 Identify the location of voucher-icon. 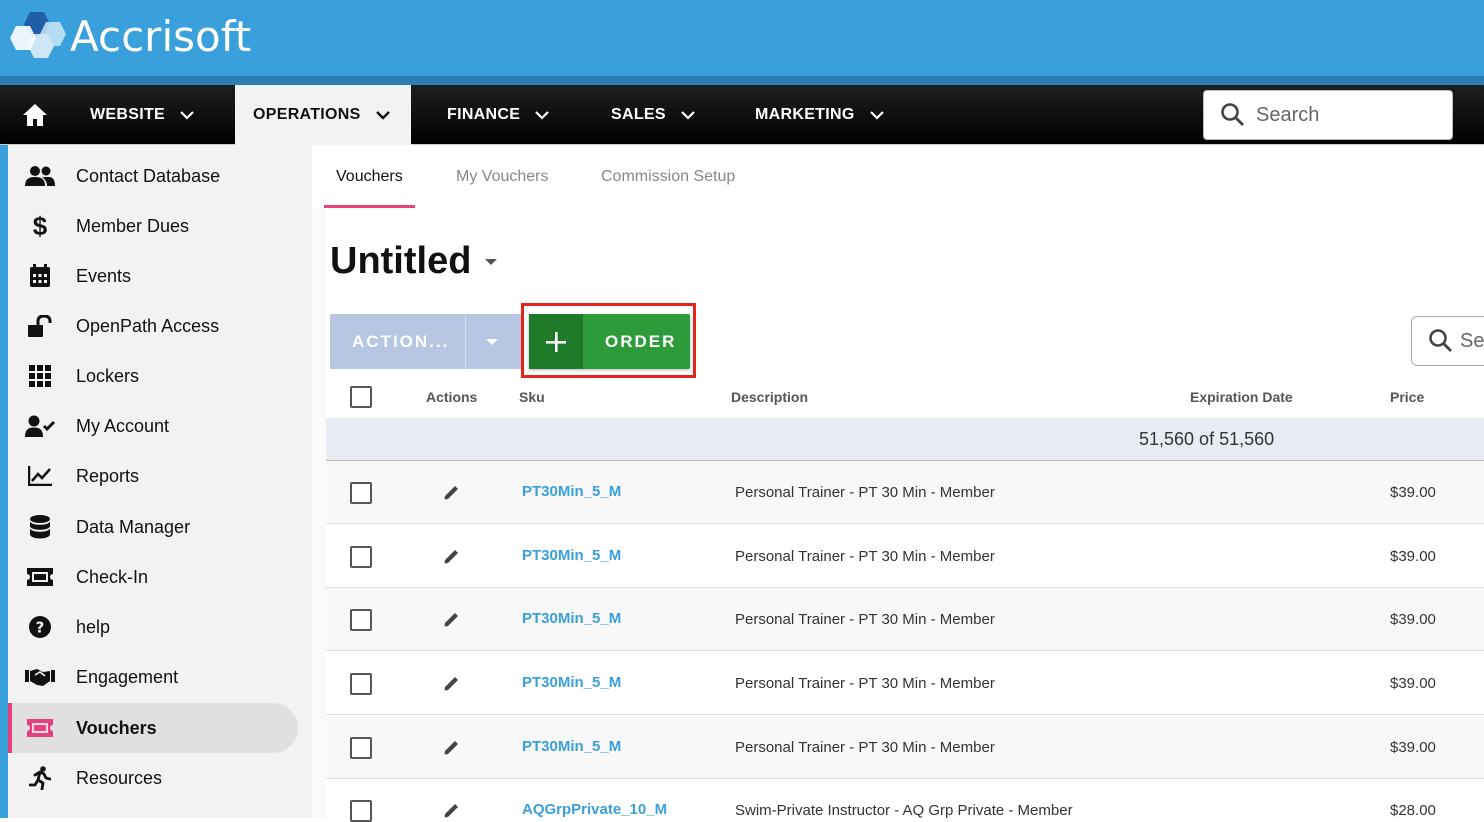
(40, 728).